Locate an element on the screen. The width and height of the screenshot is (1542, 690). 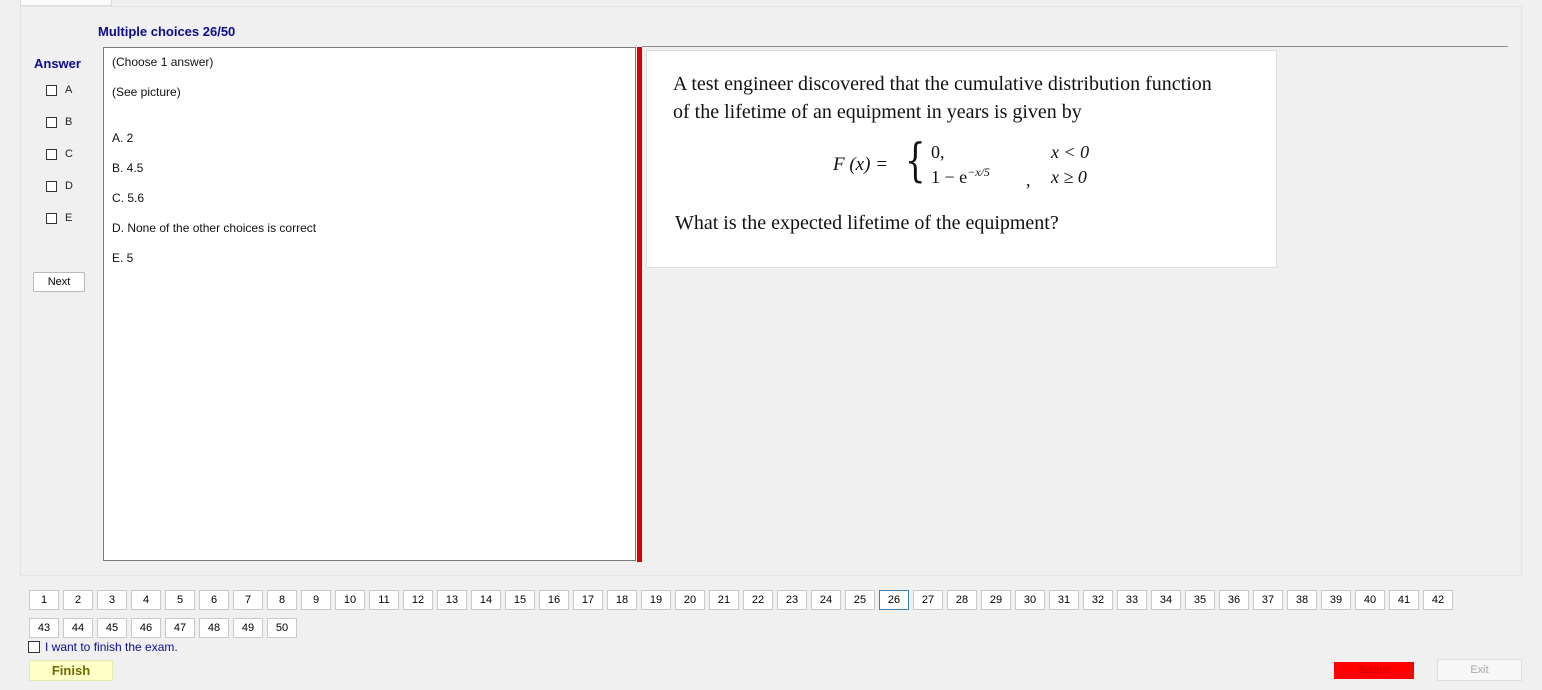
page-button-49: 49 is located at coordinates (248, 628).